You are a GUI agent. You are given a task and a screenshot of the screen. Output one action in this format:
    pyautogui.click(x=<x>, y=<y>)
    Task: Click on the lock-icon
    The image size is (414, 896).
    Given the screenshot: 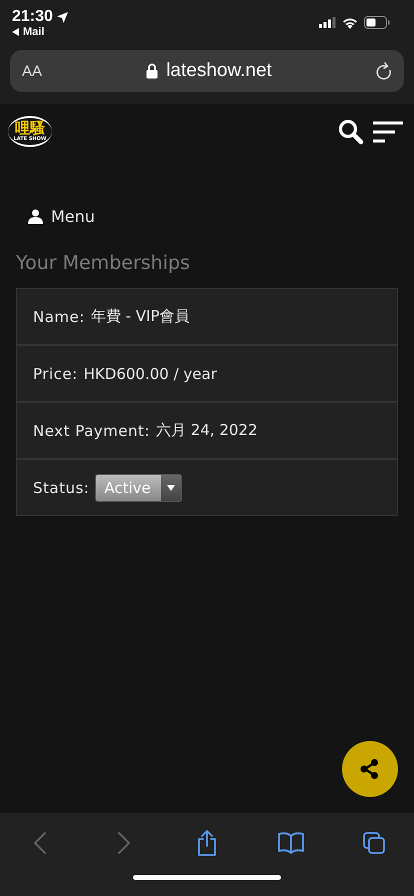 What is the action you would take?
    pyautogui.click(x=152, y=71)
    